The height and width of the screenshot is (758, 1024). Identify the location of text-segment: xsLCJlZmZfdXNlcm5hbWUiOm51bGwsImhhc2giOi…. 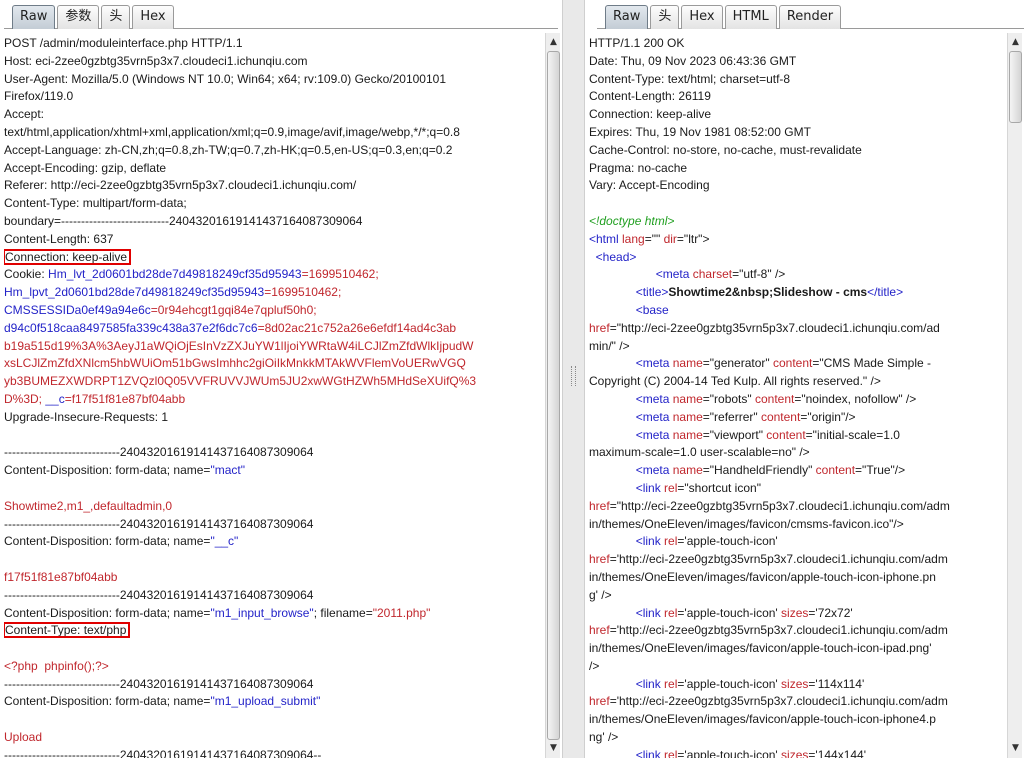
(235, 363).